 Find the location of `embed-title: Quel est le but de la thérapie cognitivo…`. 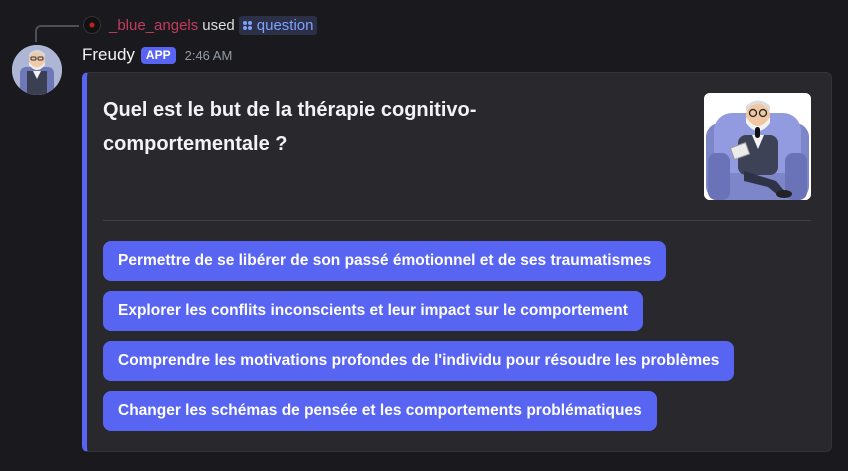

embed-title: Quel est le but de la thérapie cognitivo… is located at coordinates (290, 127).